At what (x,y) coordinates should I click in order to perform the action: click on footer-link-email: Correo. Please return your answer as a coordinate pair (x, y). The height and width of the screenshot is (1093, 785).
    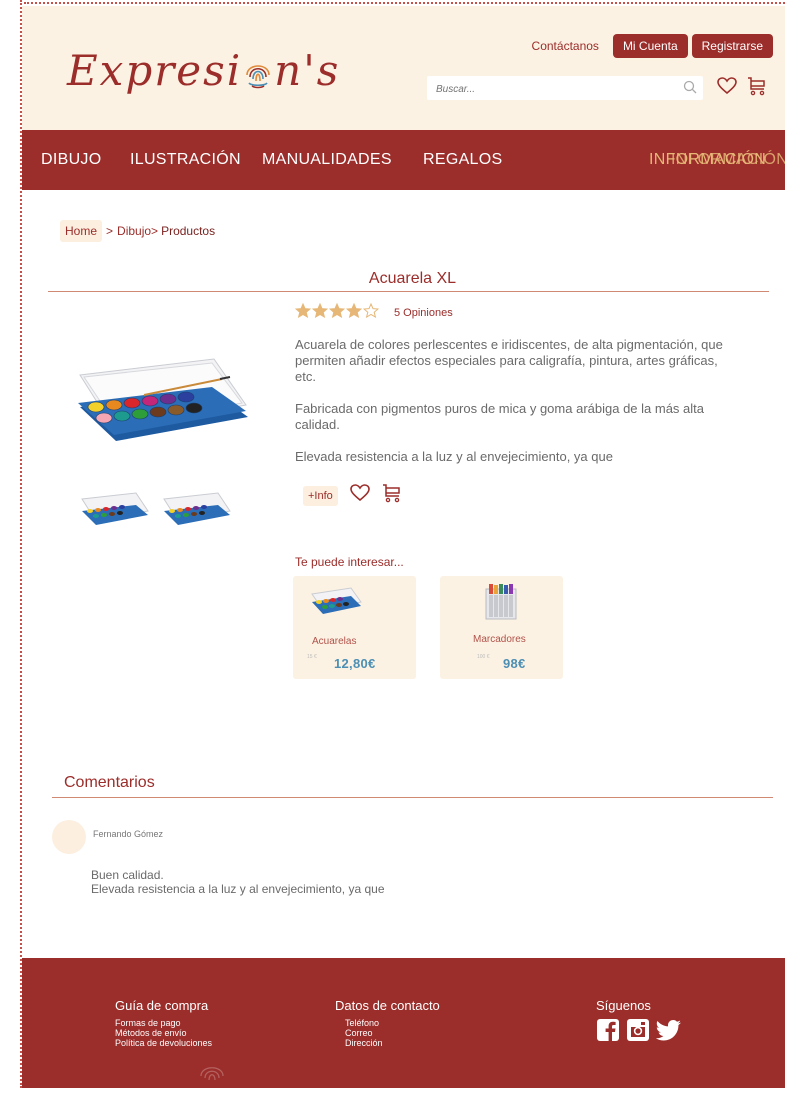
    Looking at the image, I should click on (387, 1033).